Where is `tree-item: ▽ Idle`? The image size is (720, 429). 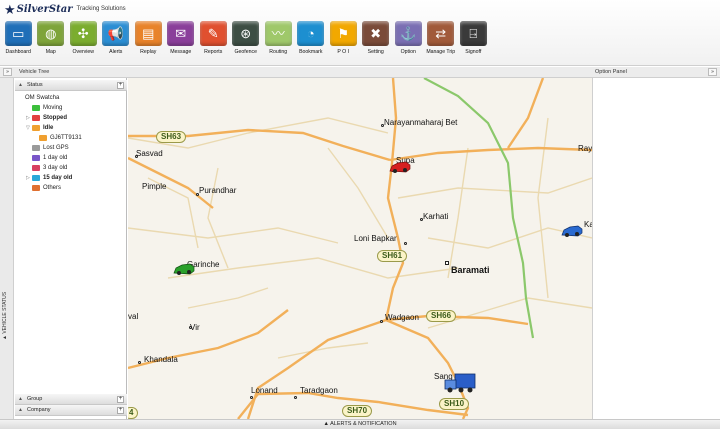 tree-item: ▽ Idle is located at coordinates (39, 128).